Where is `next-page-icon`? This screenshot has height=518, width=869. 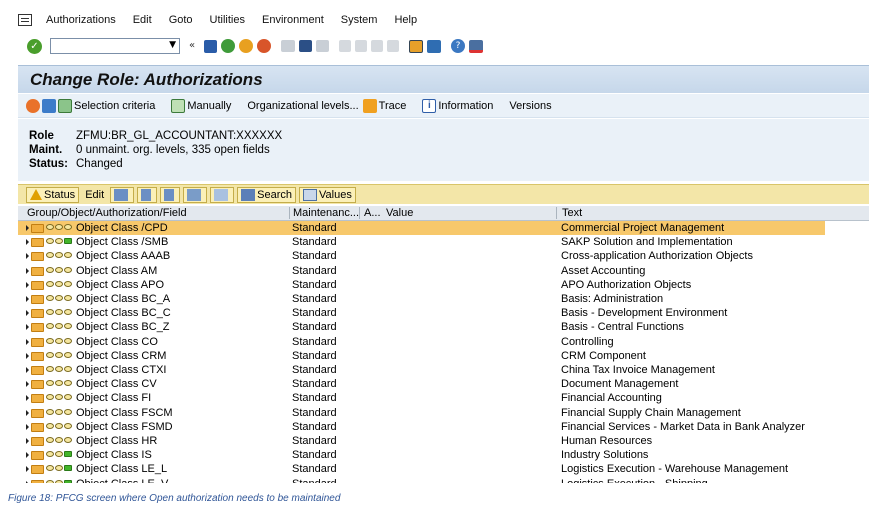 next-page-icon is located at coordinates (377, 46).